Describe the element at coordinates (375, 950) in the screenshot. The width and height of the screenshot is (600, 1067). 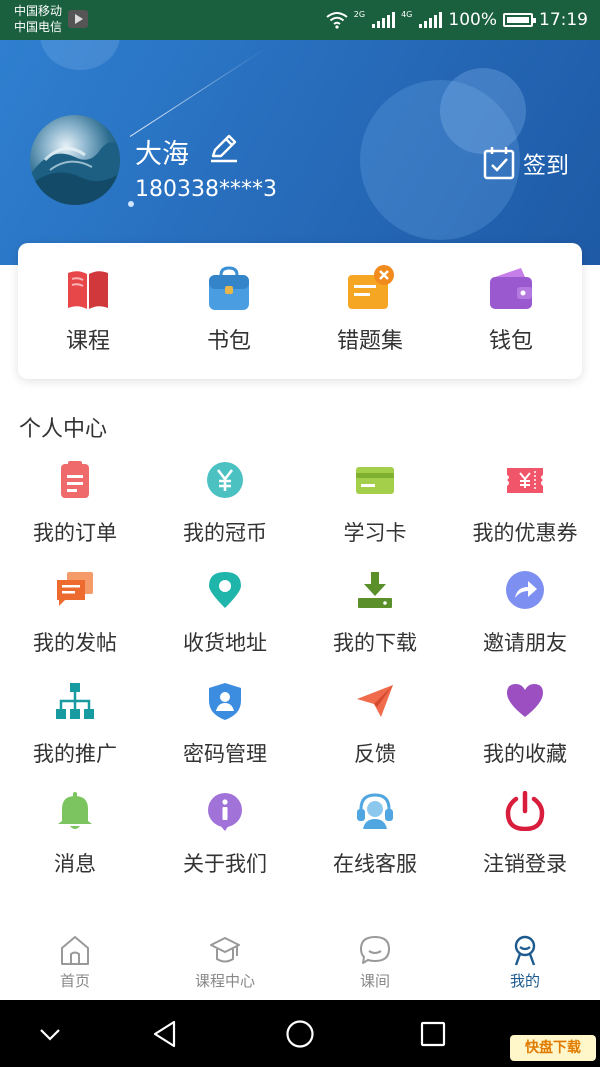
I see `chat-bubble-icon` at that location.